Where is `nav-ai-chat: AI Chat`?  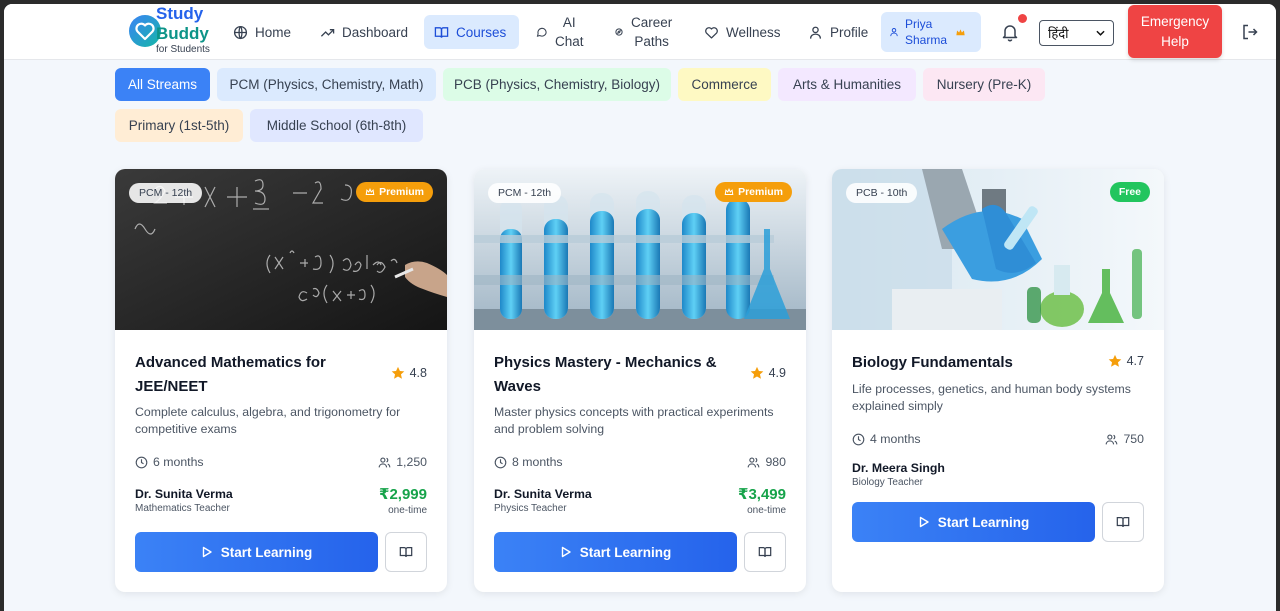 nav-ai-chat: AI Chat is located at coordinates (560, 32).